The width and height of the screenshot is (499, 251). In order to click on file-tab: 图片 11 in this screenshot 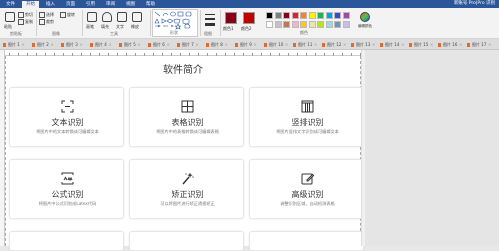, I will do `click(305, 45)`.